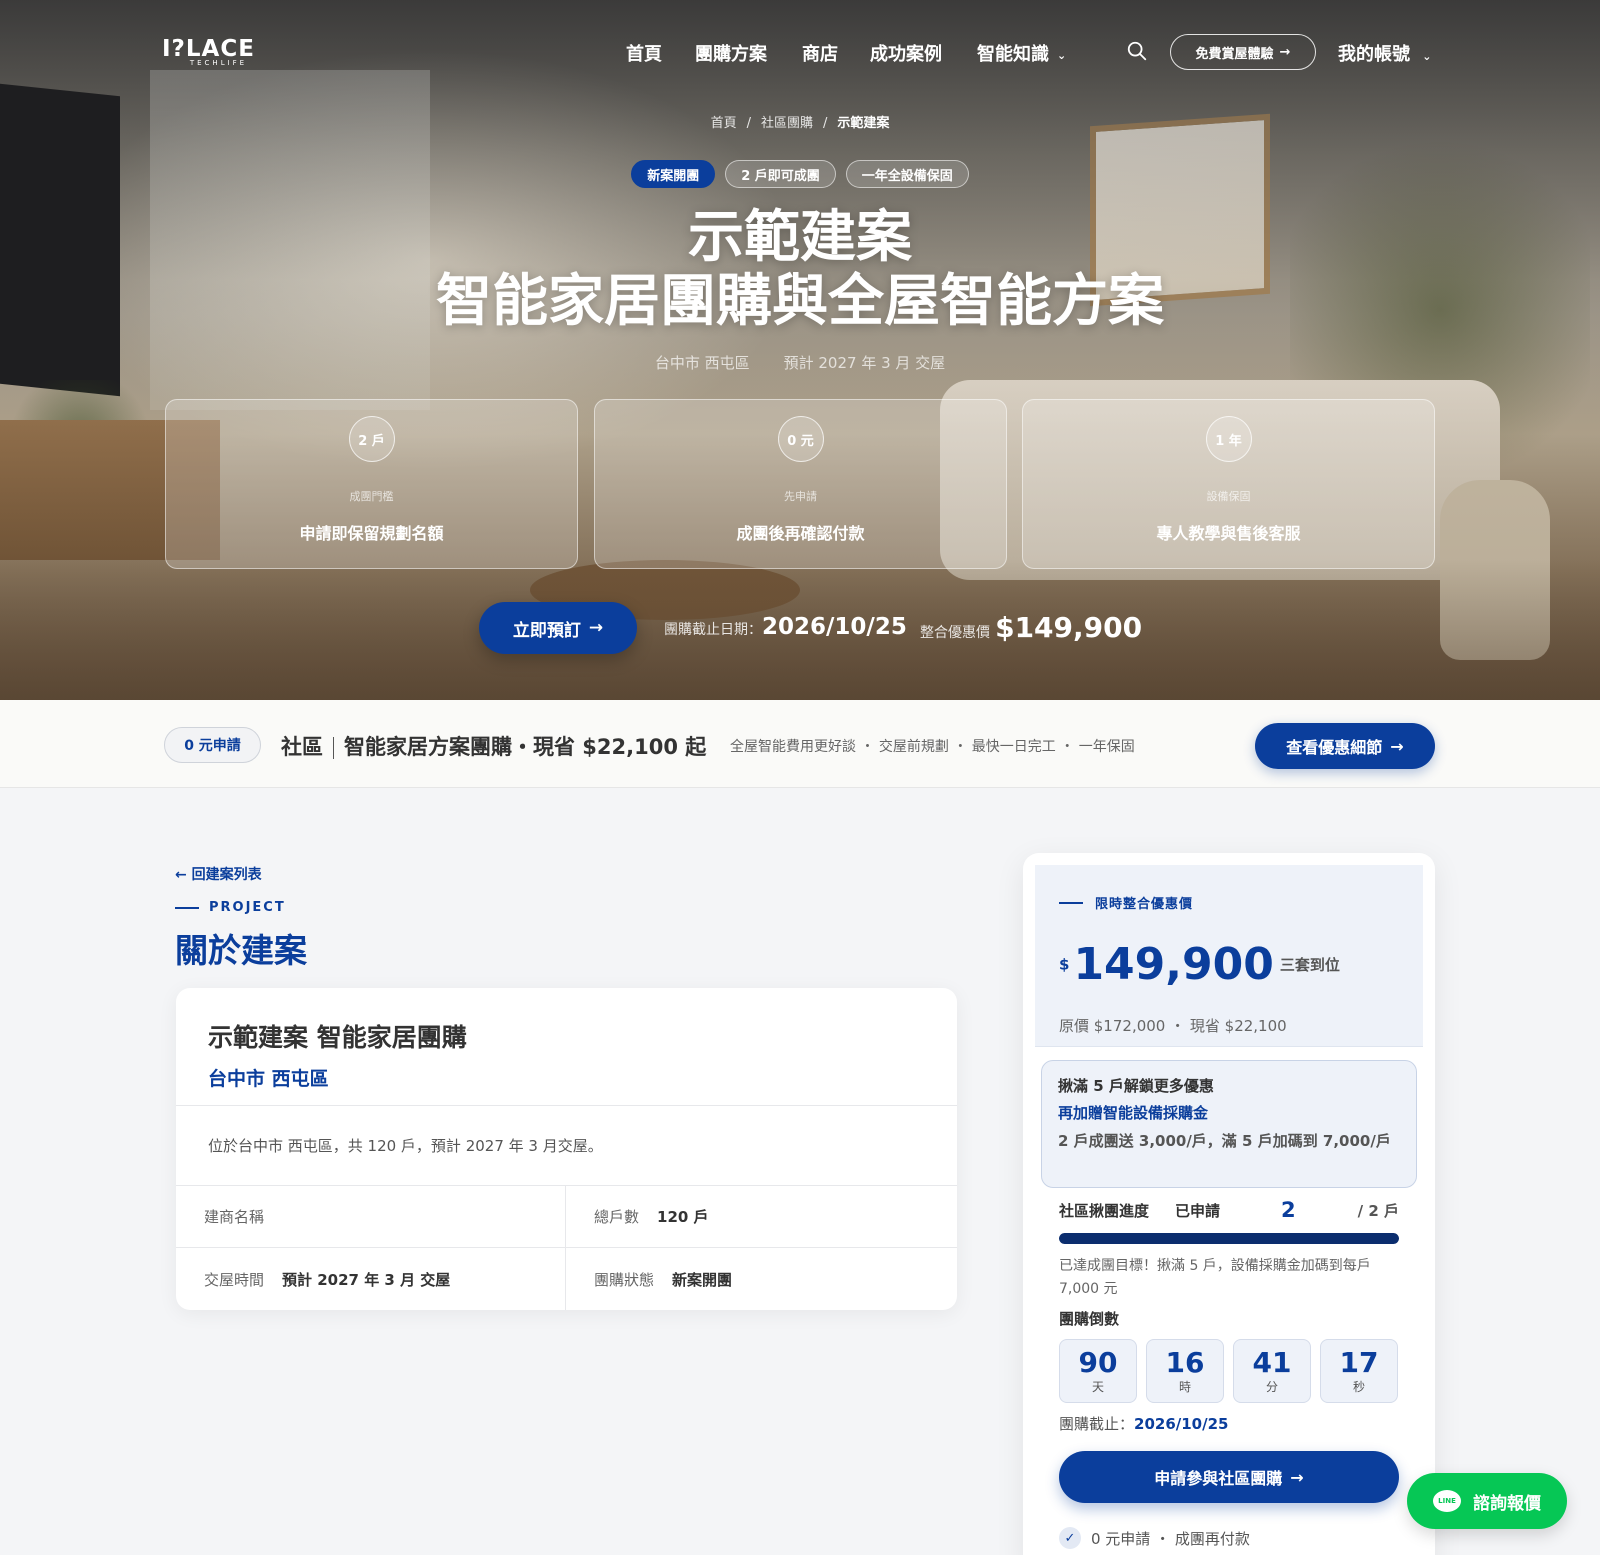 This screenshot has height=1555, width=1600. What do you see at coordinates (1013, 54) in the screenshot?
I see `nav-item-knowledge-label: 智能知識` at bounding box center [1013, 54].